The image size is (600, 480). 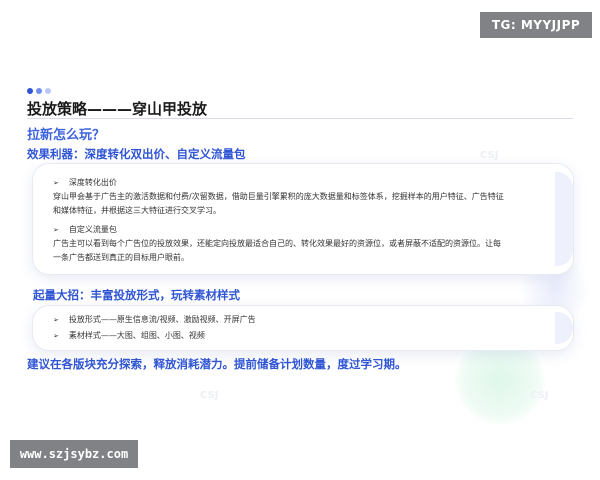 I want to click on site-badge: www.szjsybz.com, so click(x=74, y=454).